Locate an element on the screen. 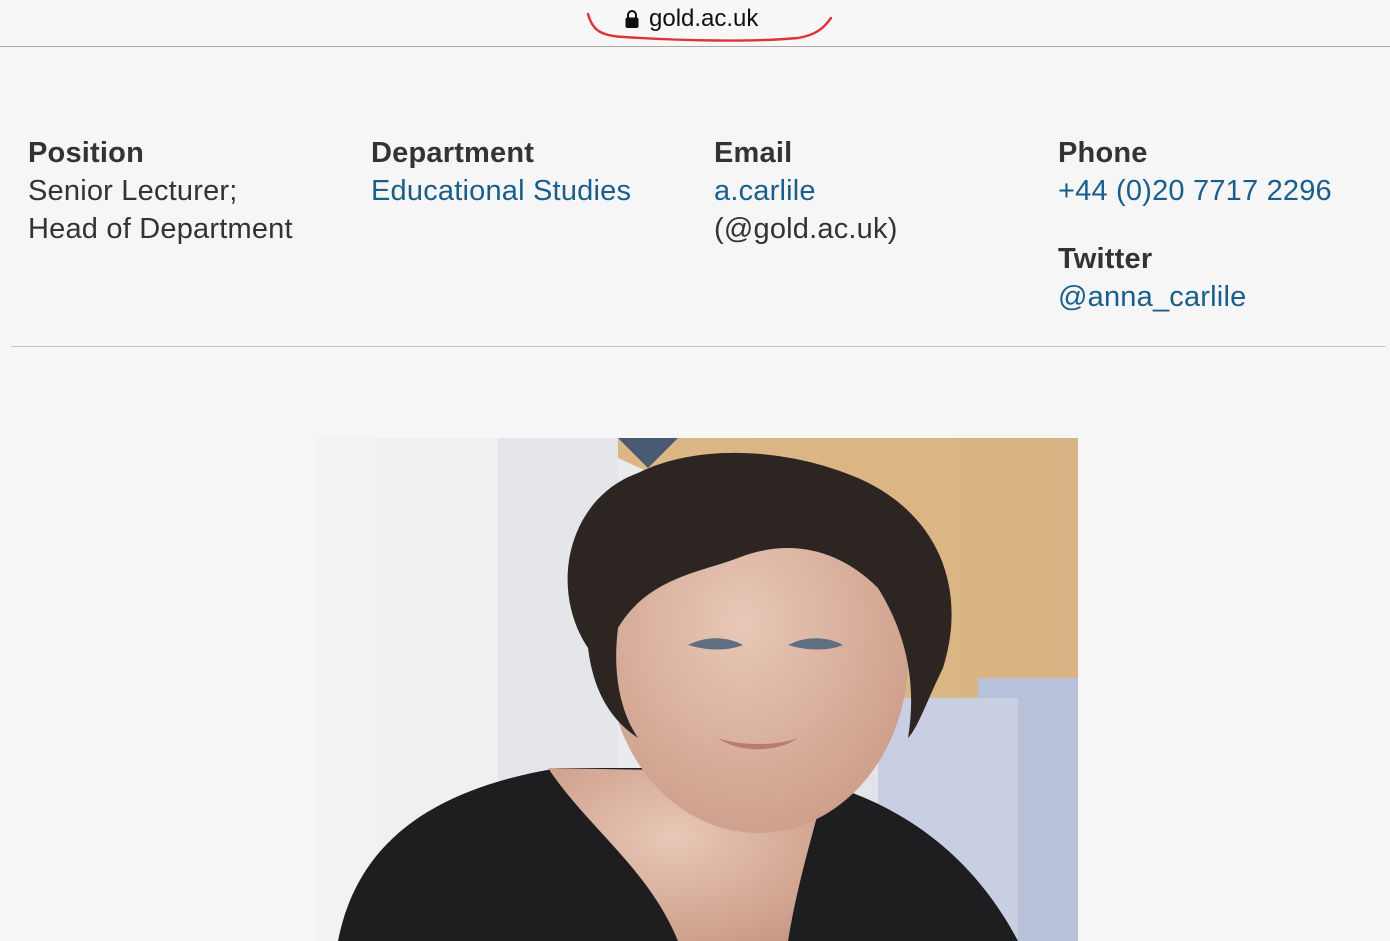 The height and width of the screenshot is (941, 1390). email-domain: (@gold.ac.uk) is located at coordinates (806, 229).